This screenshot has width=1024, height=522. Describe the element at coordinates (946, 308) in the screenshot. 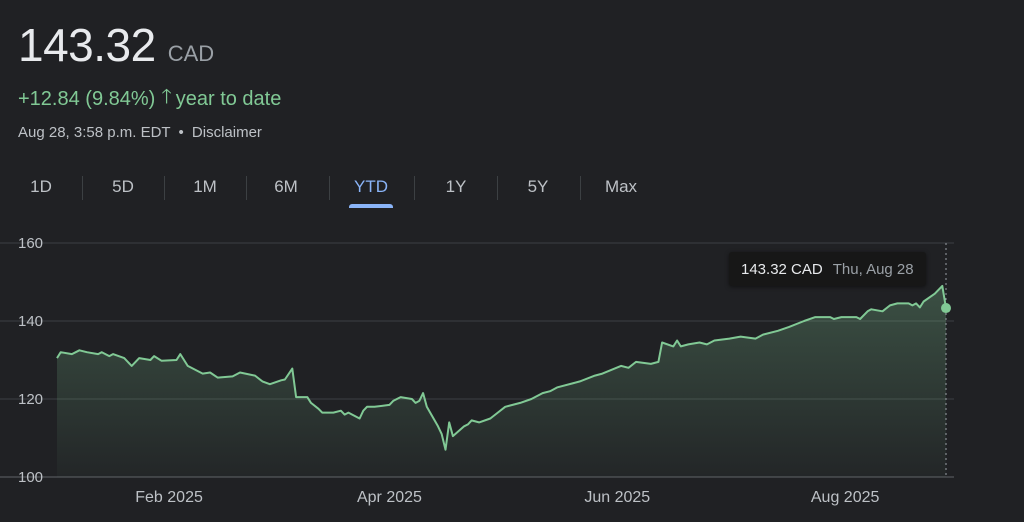

I see `highlight-point` at that location.